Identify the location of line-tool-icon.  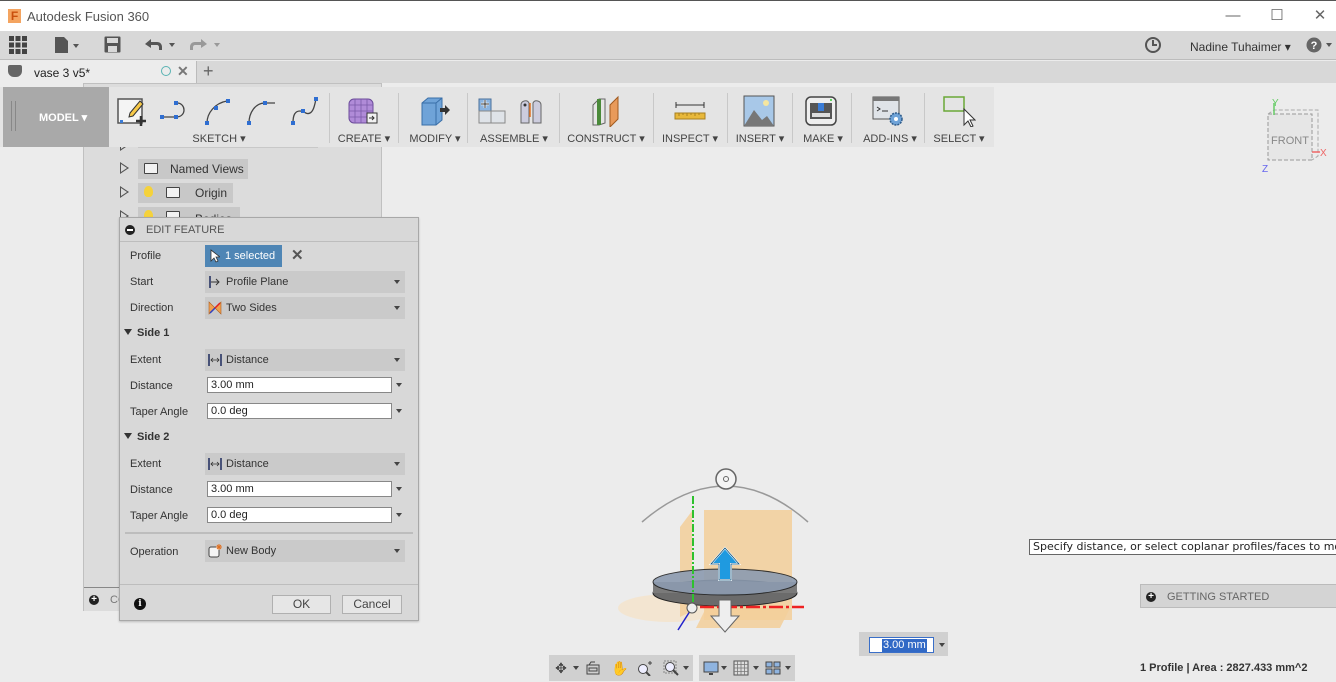
(174, 110).